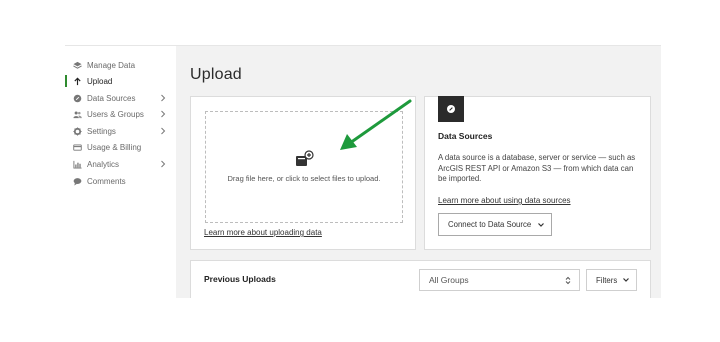 The height and width of the screenshot is (342, 720). I want to click on previous-uploads-card: Previous Uploads All Groups Filters, so click(420, 279).